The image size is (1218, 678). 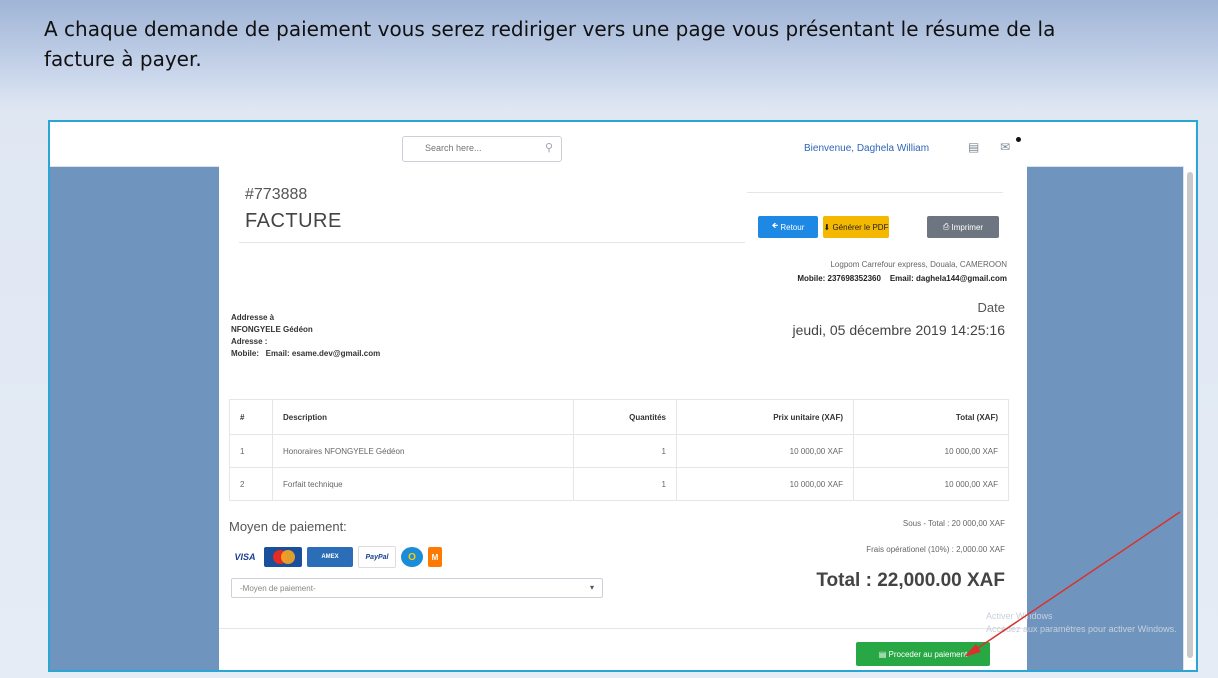 What do you see at coordinates (1076, 582) in the screenshot?
I see `annotation-arrow-line` at bounding box center [1076, 582].